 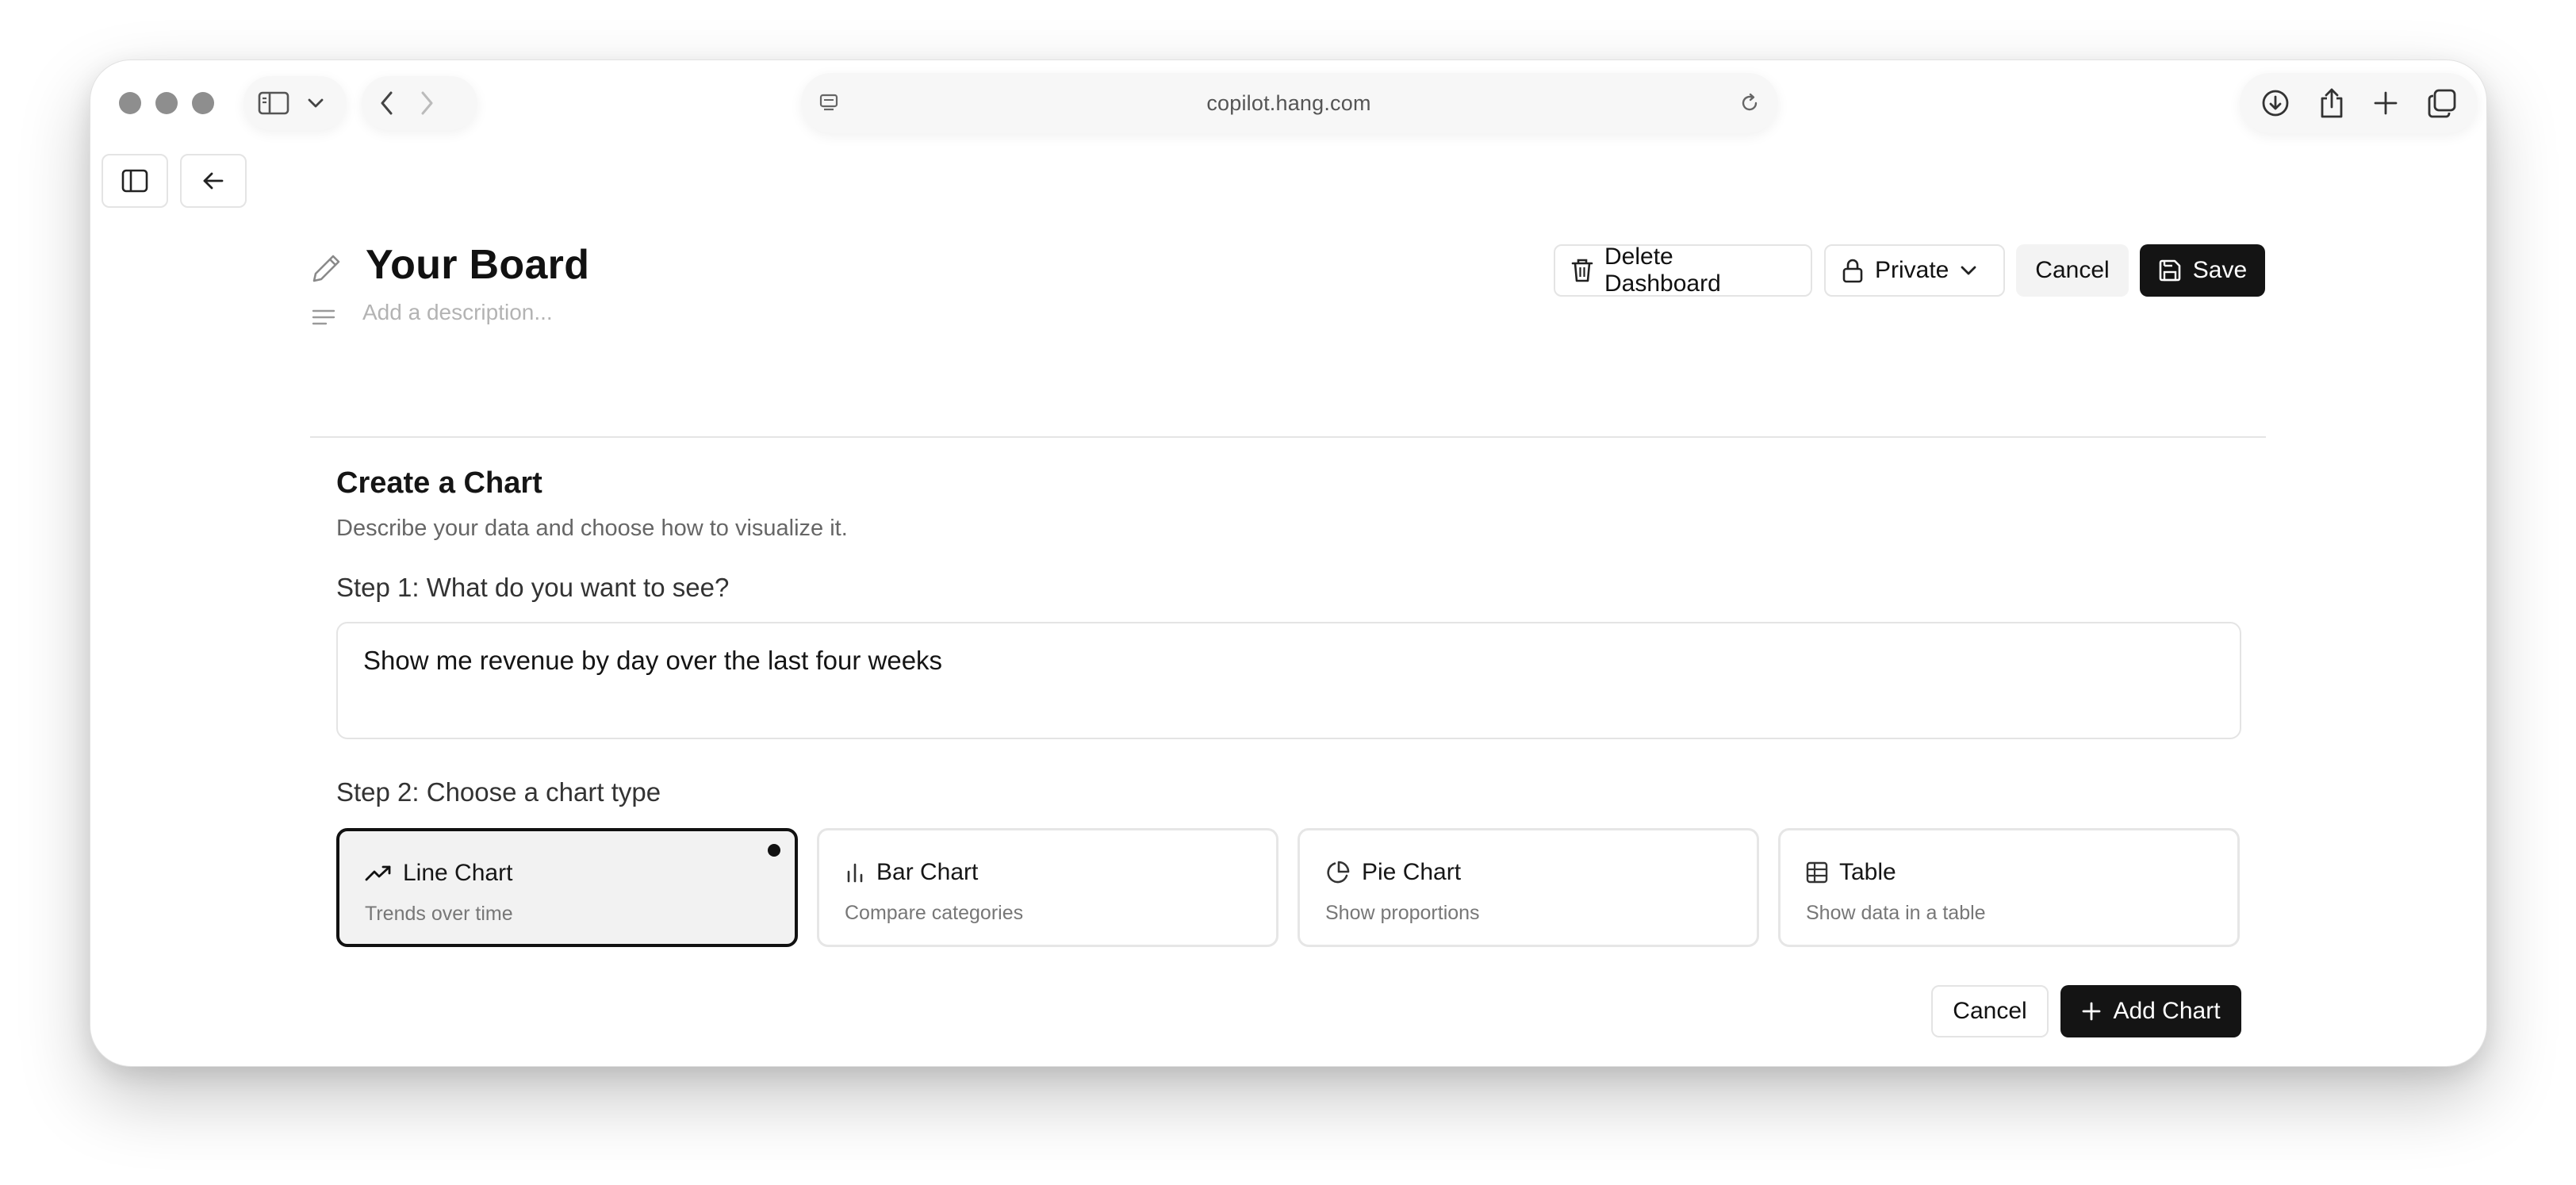 What do you see at coordinates (1582, 270) in the screenshot?
I see `trash-icon` at bounding box center [1582, 270].